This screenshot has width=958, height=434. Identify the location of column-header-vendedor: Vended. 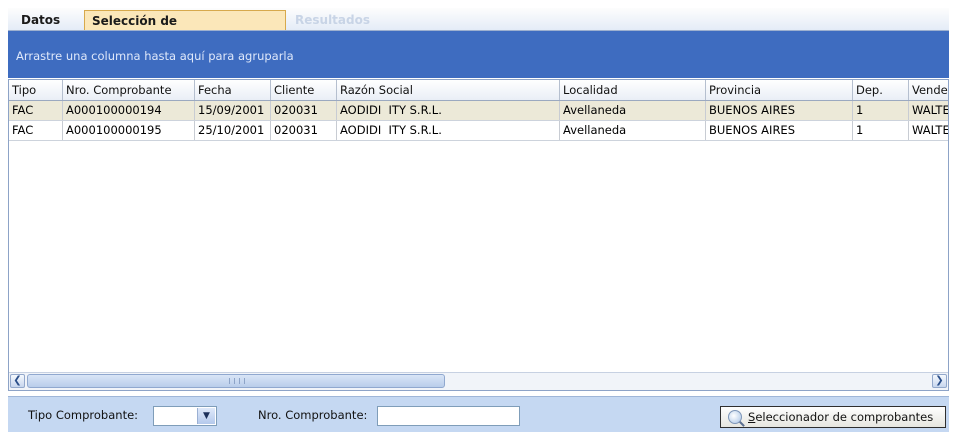
(928, 90).